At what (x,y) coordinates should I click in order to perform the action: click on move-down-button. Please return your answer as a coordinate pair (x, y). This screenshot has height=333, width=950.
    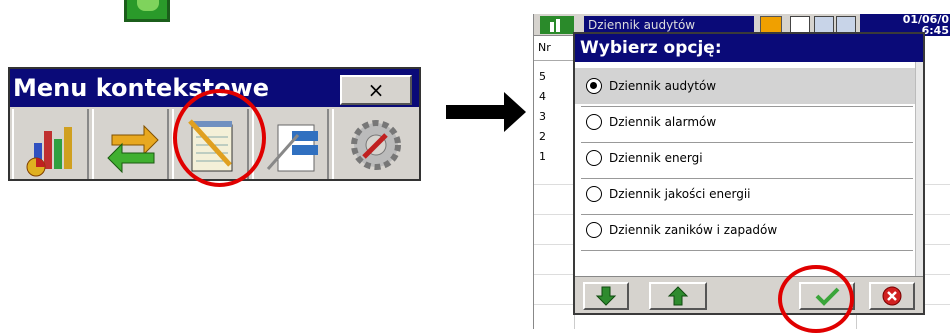
    Looking at the image, I should click on (606, 296).